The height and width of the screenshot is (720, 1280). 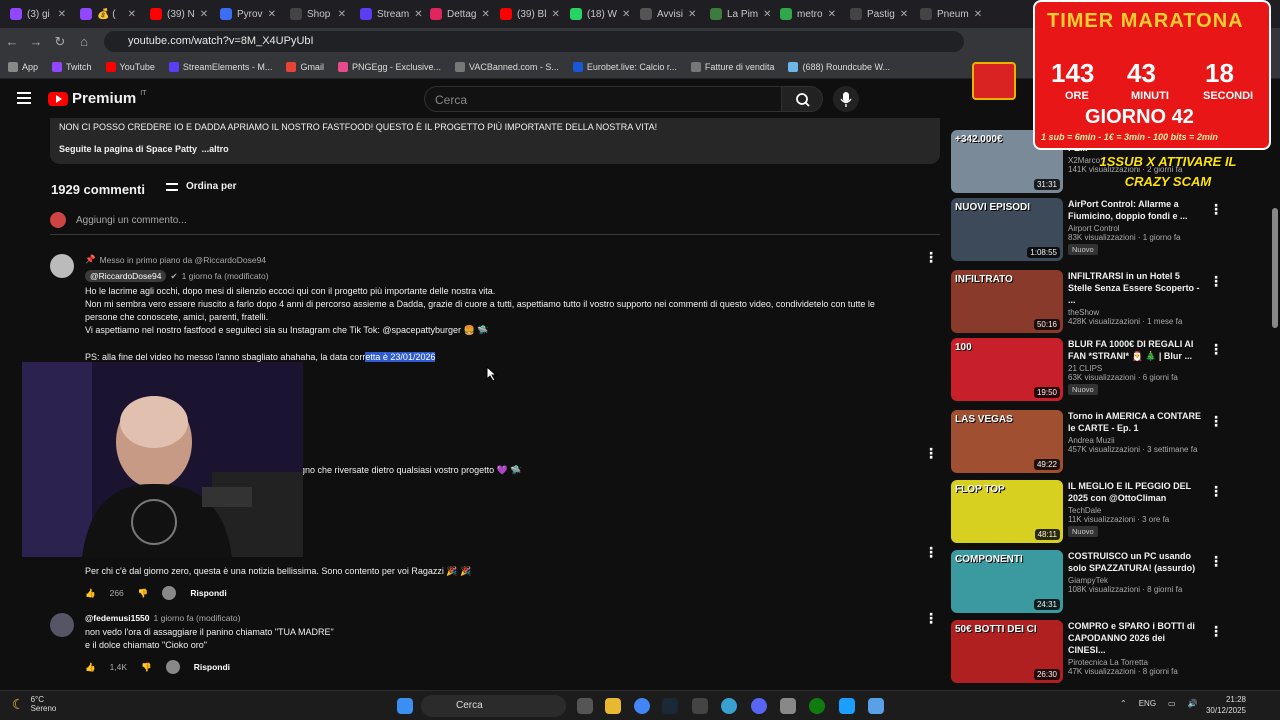 What do you see at coordinates (1159, 703) in the screenshot?
I see `system-tray: ⌃ ENG ▭ 🔊` at bounding box center [1159, 703].